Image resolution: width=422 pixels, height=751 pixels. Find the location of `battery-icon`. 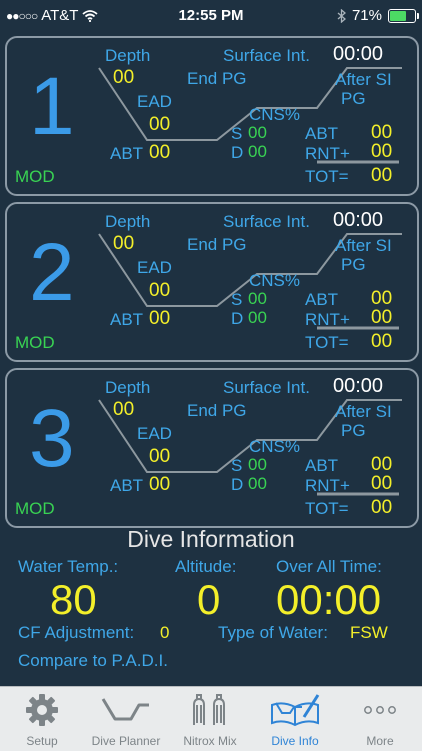

battery-icon is located at coordinates (403, 15).